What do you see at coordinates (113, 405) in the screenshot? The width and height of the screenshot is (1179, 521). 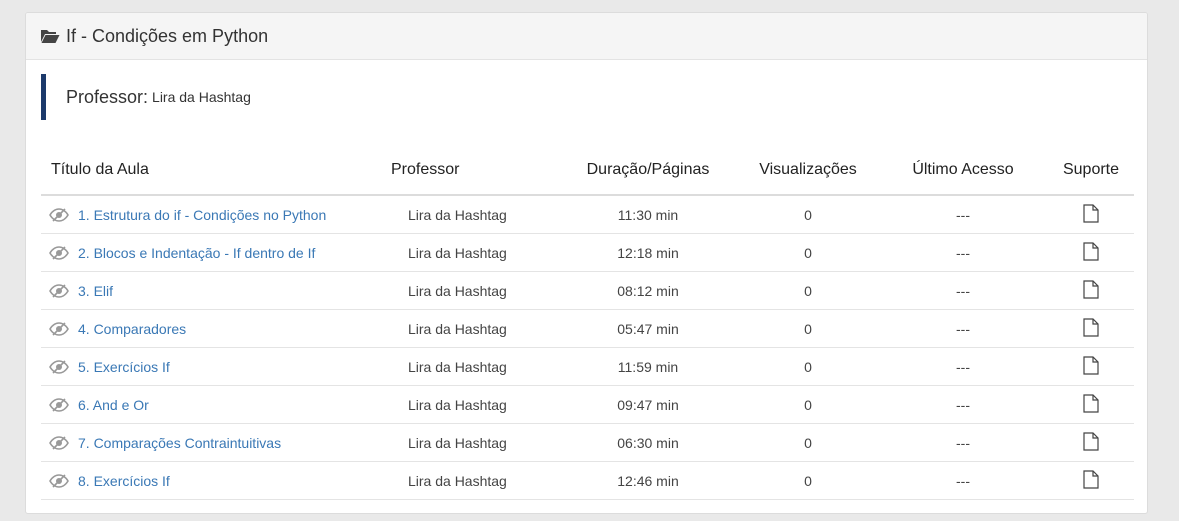 I see `lesson-link: 6. And e Or` at bounding box center [113, 405].